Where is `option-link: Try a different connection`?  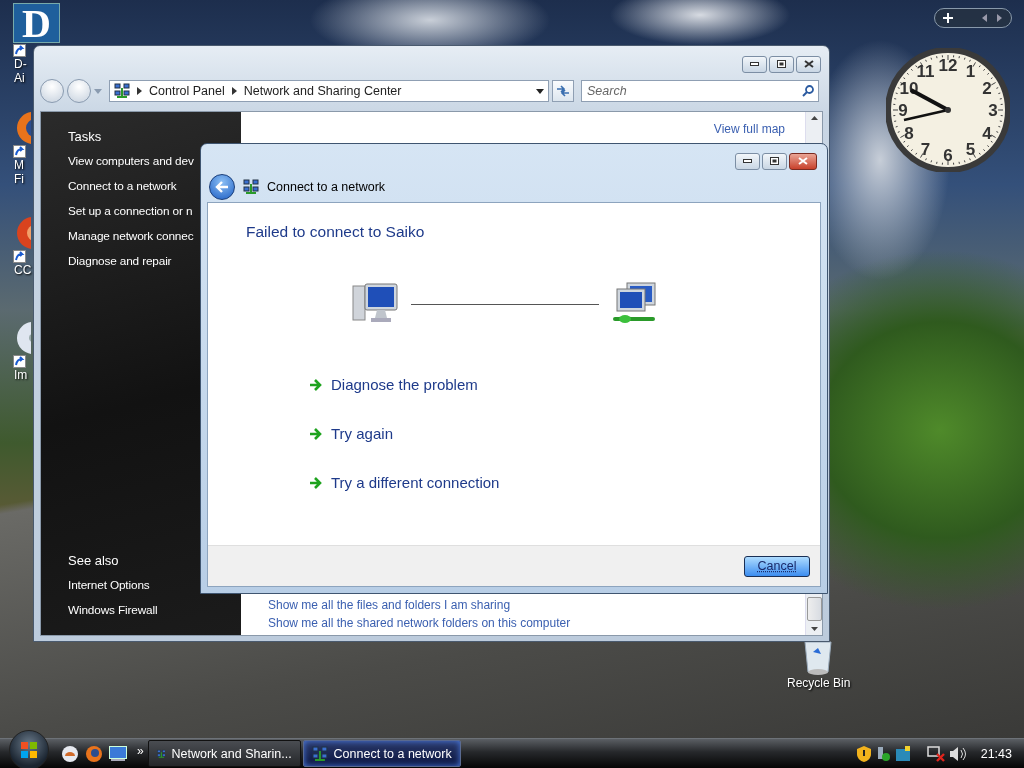
option-link: Try a different connection is located at coordinates (404, 483).